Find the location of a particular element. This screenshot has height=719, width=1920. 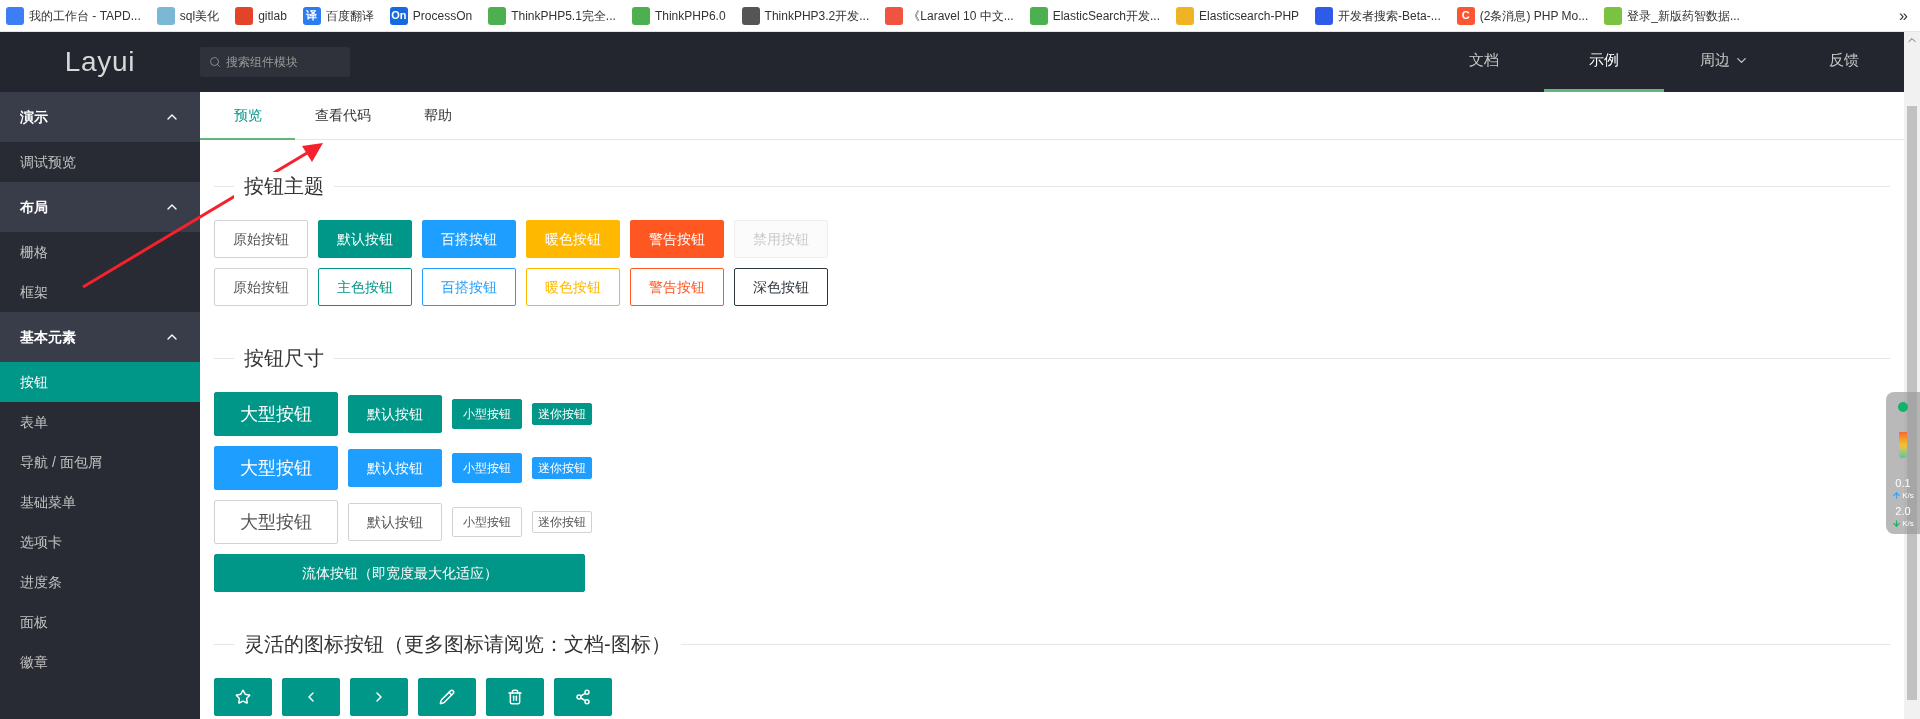

demo-button: 深色按钮 is located at coordinates (781, 287).